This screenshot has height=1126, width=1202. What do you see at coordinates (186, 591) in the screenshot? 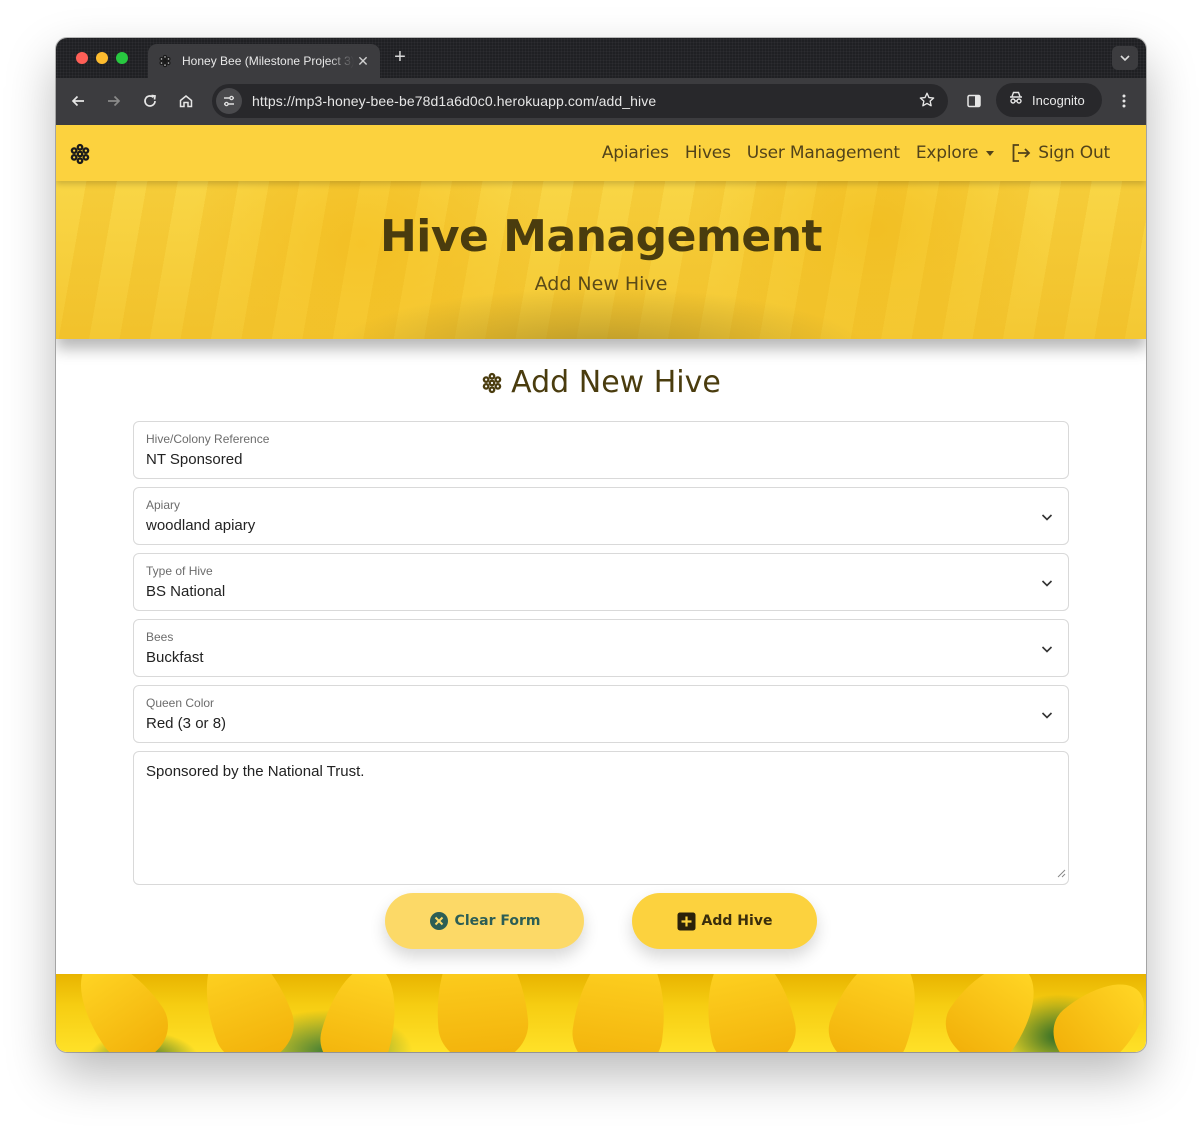
I see `field-value: BS National` at bounding box center [186, 591].